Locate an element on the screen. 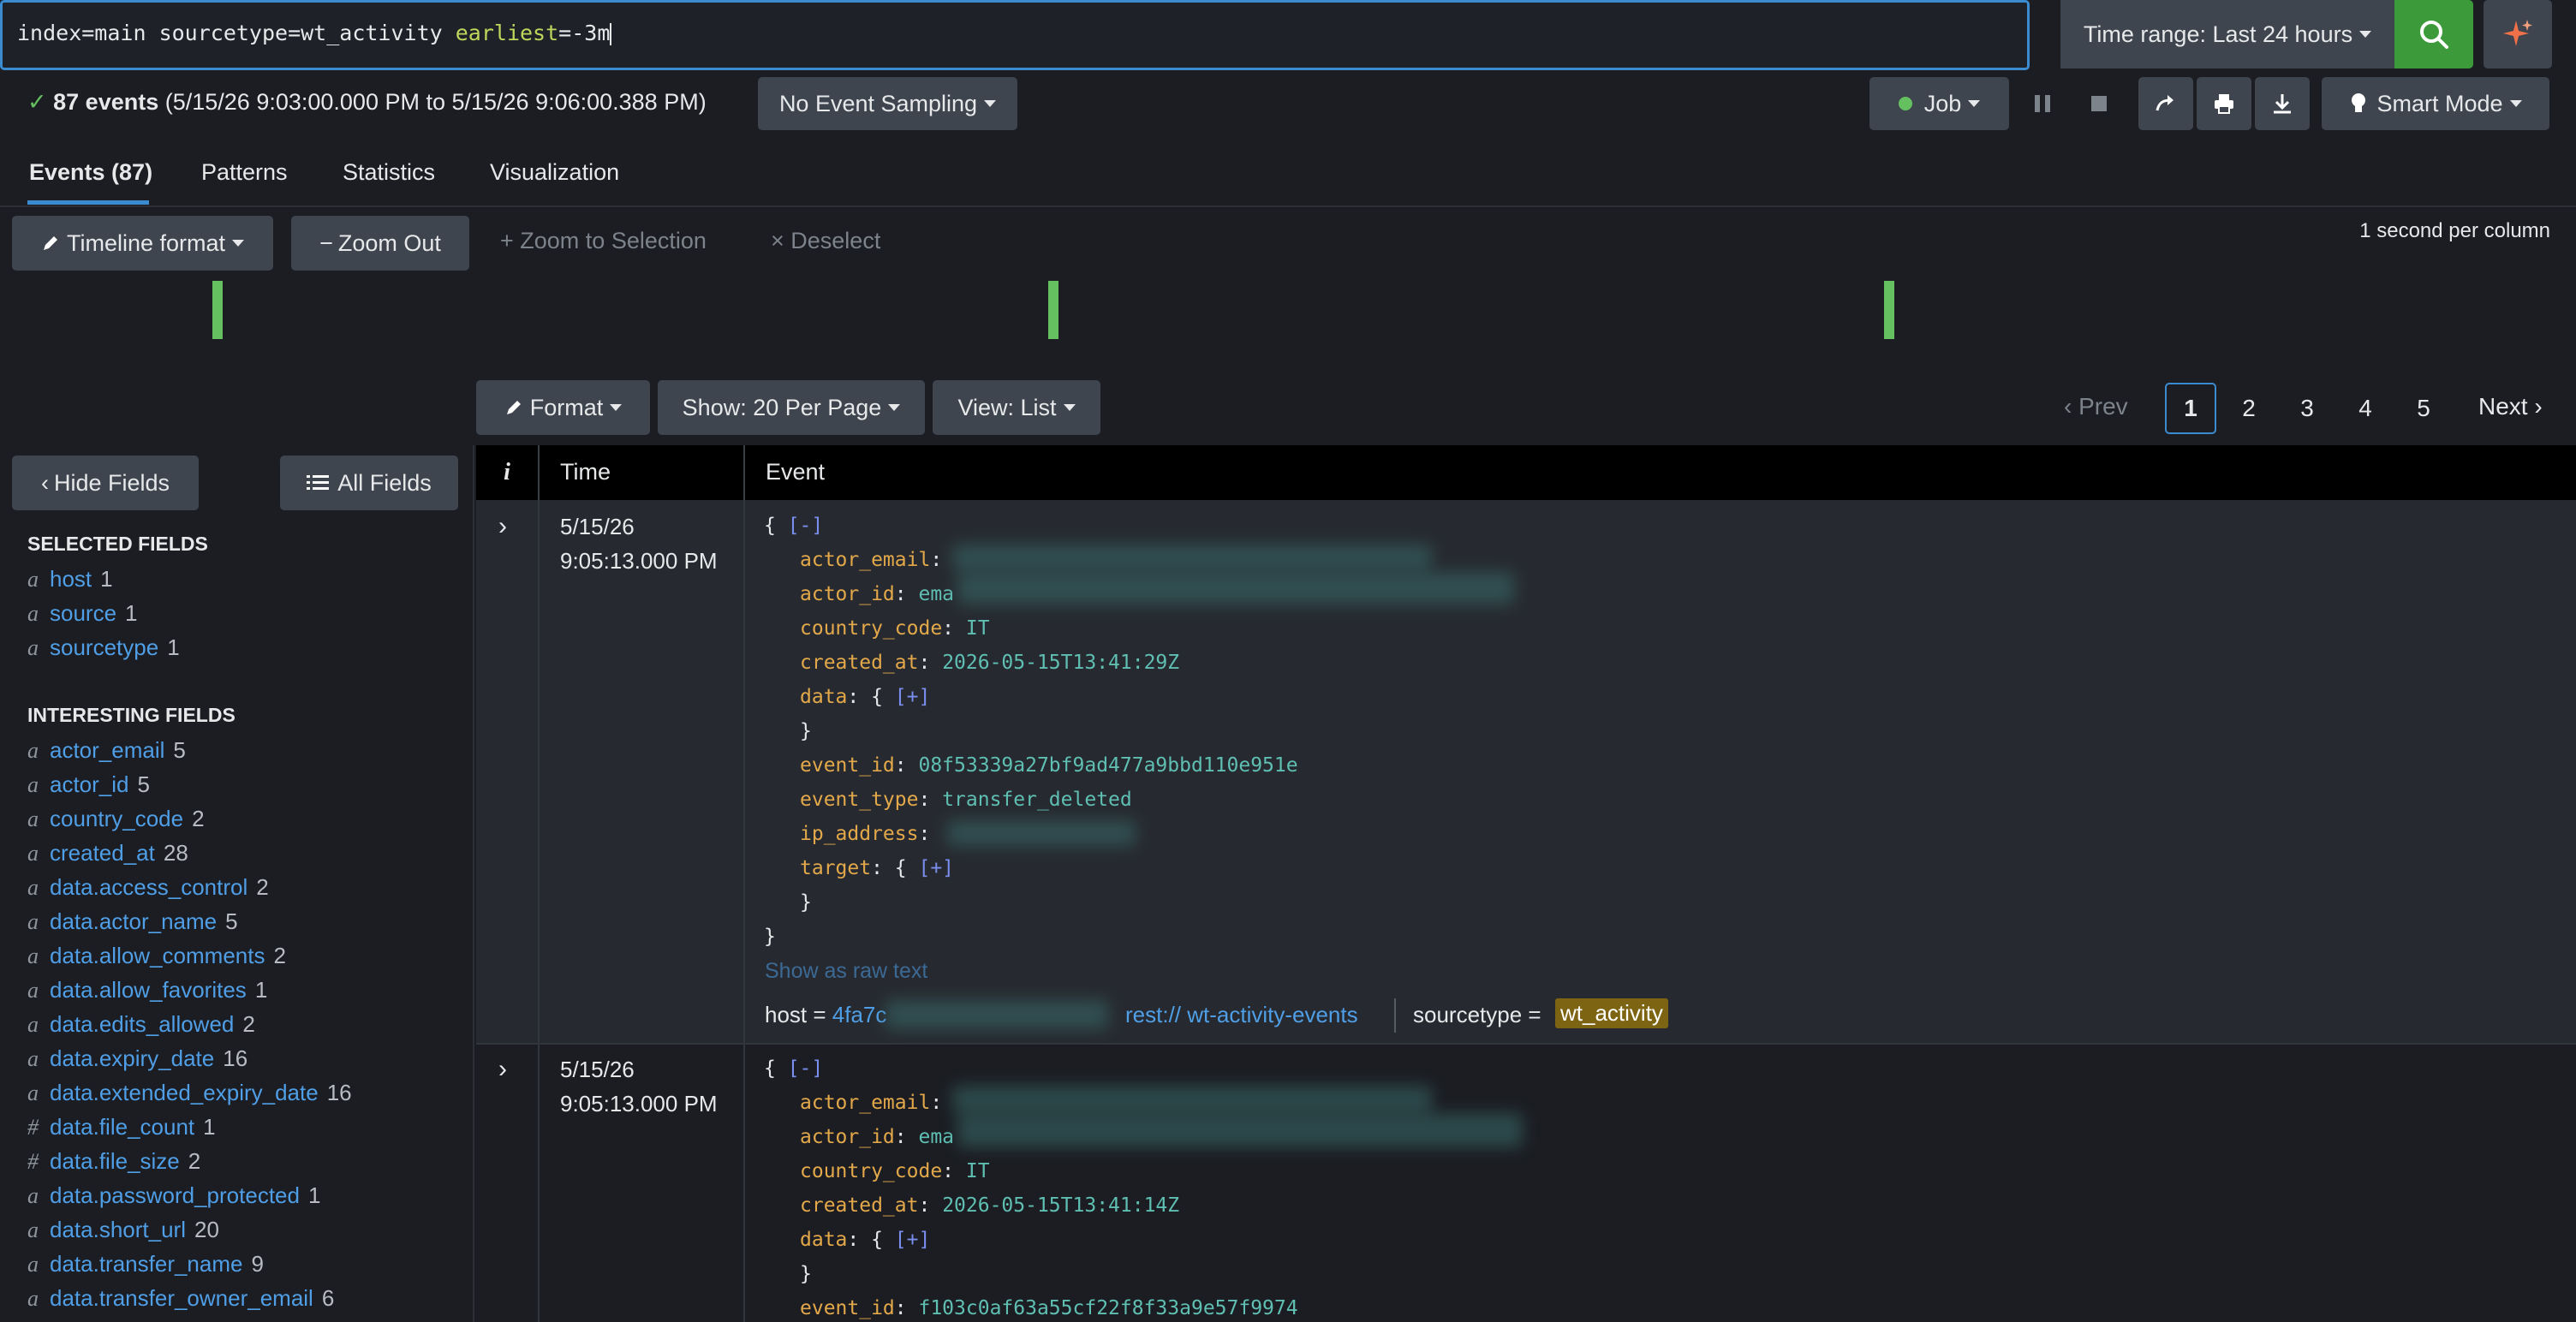  field-item: a data.actor_name 5 is located at coordinates (132, 922).